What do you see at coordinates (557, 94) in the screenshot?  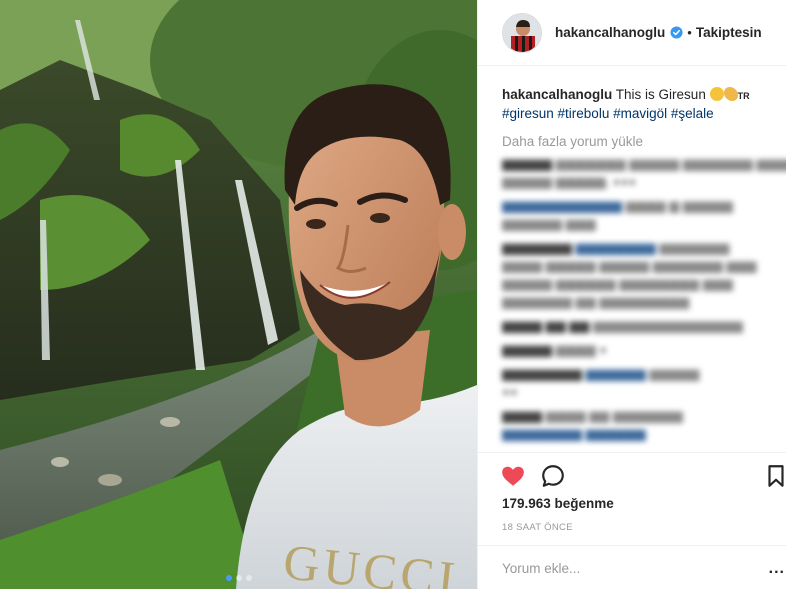 I see `caption-username: hakancalhanoglu` at bounding box center [557, 94].